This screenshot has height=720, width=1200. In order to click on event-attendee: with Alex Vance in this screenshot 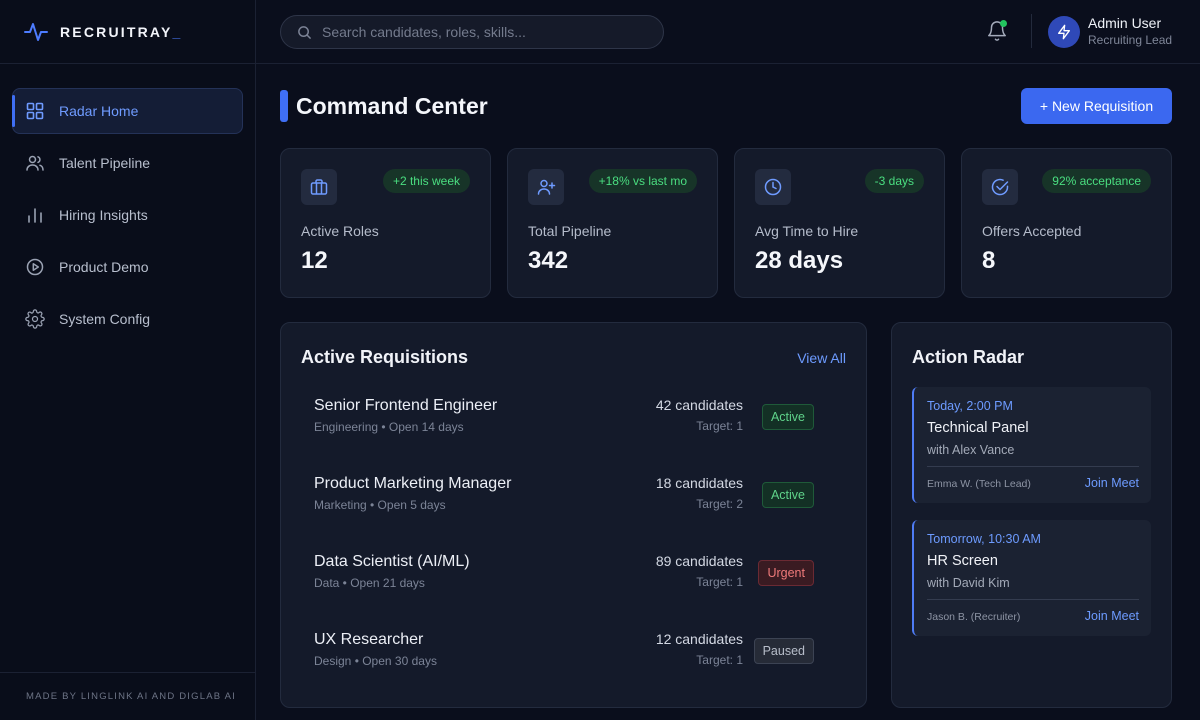, I will do `click(971, 450)`.